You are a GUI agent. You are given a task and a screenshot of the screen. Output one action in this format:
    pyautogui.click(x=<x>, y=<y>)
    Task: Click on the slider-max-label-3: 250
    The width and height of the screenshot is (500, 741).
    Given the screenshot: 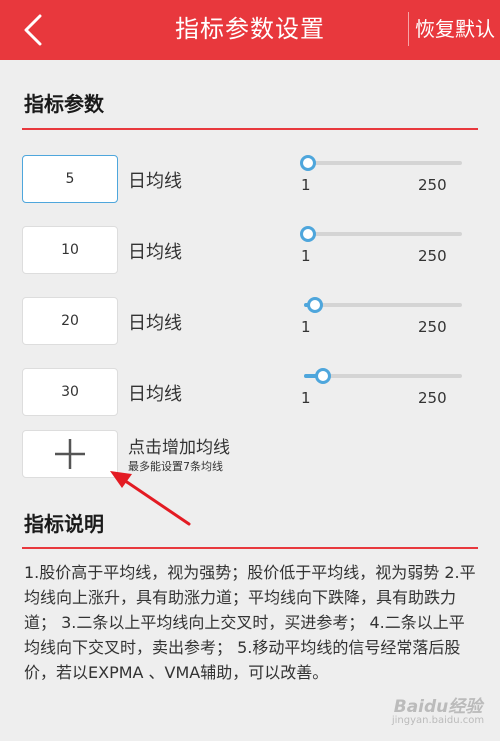 What is the action you would take?
    pyautogui.click(x=432, y=327)
    